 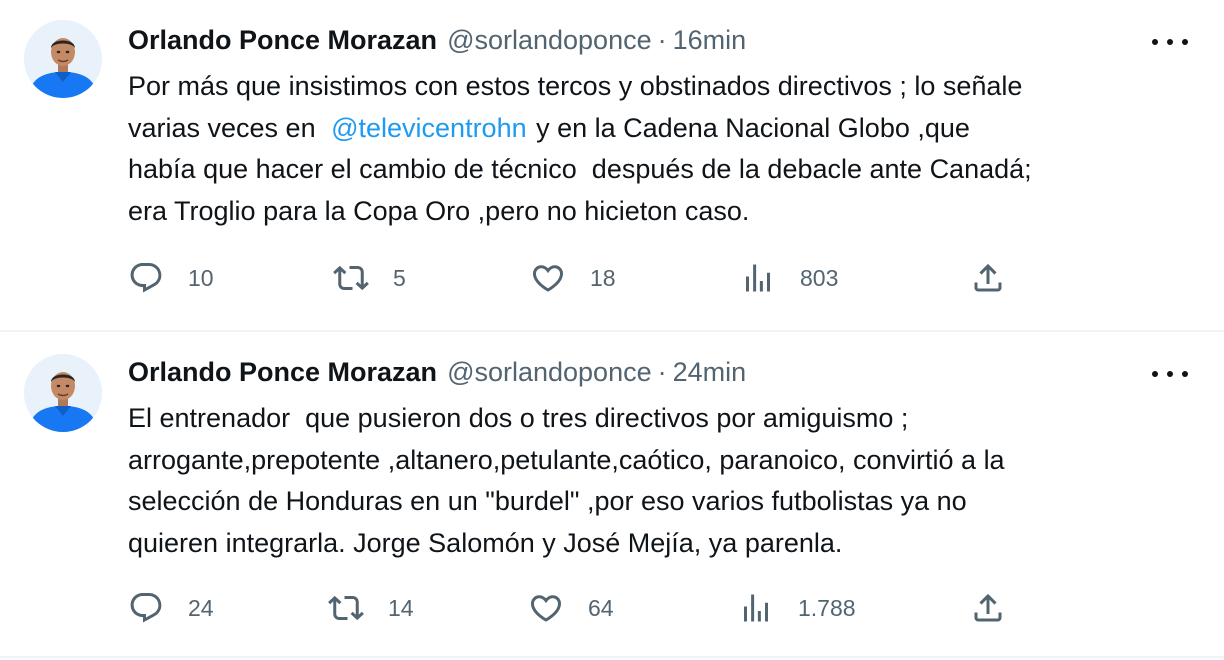 What do you see at coordinates (571, 608) in the screenshot?
I see `like-button: 64` at bounding box center [571, 608].